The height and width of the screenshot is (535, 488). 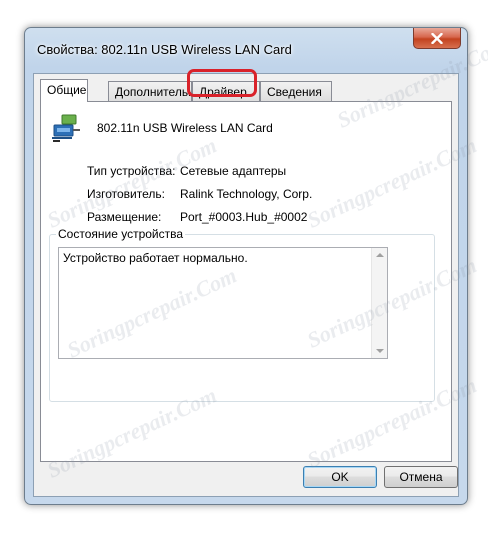 I want to click on location-value: Port_#0003.Hub_#0002, so click(x=244, y=217).